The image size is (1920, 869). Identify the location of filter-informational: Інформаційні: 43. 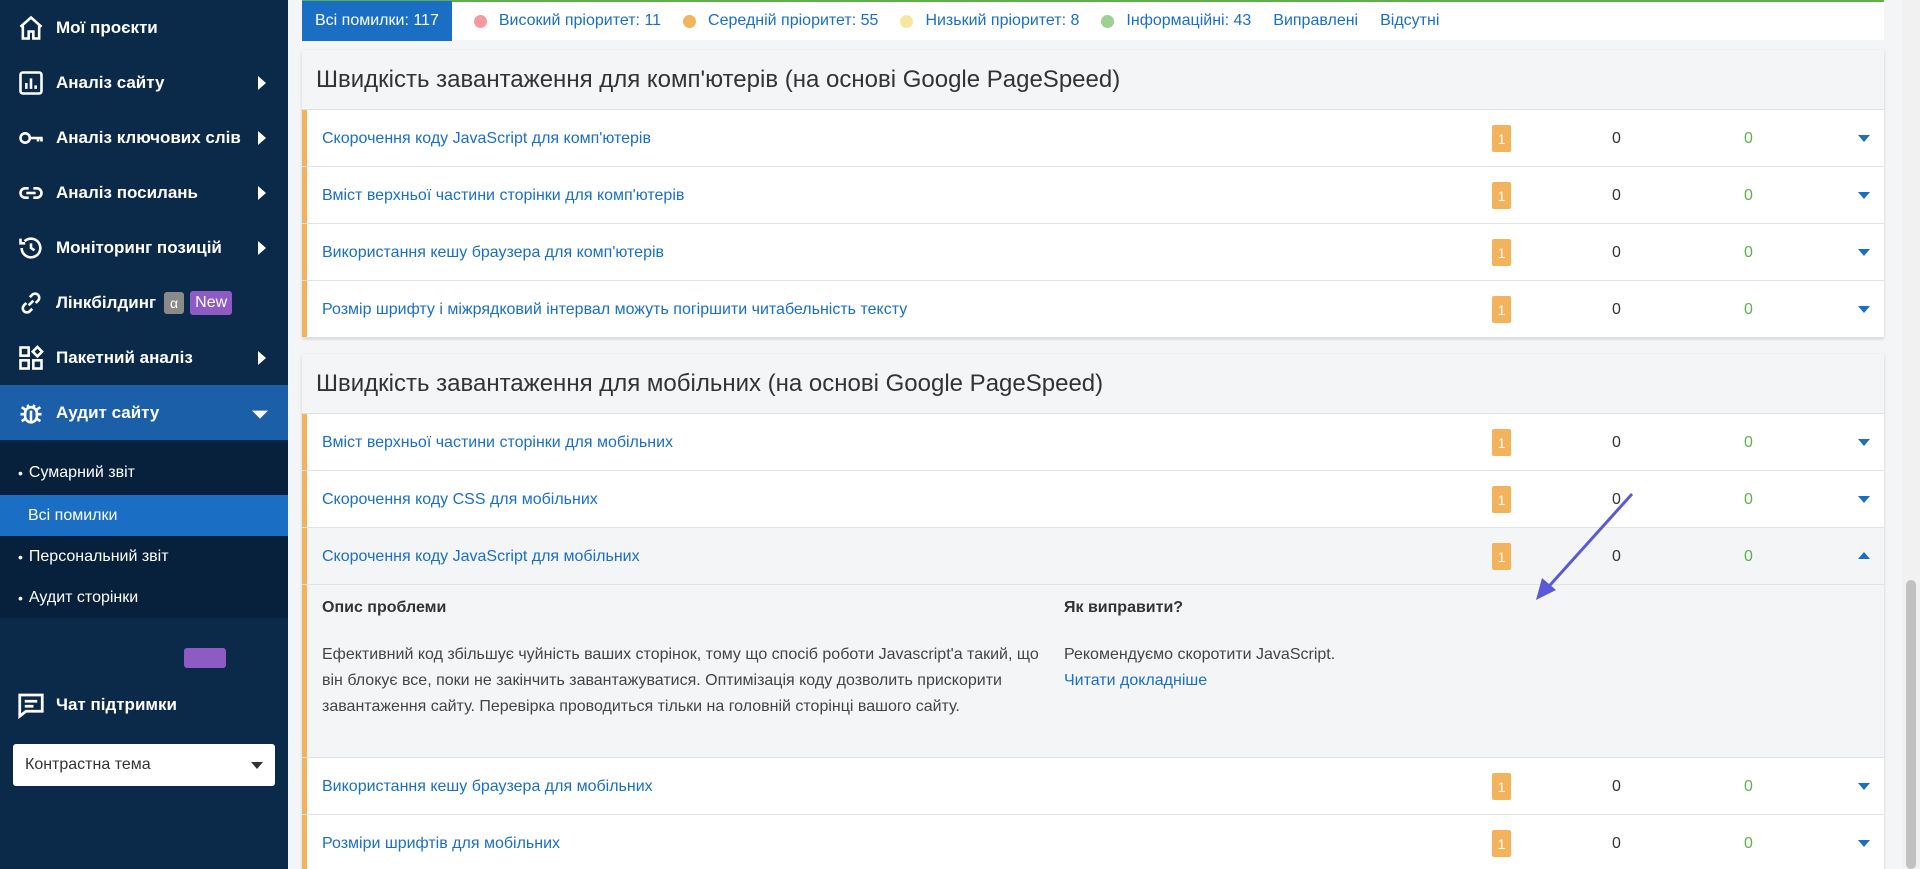
(1176, 21).